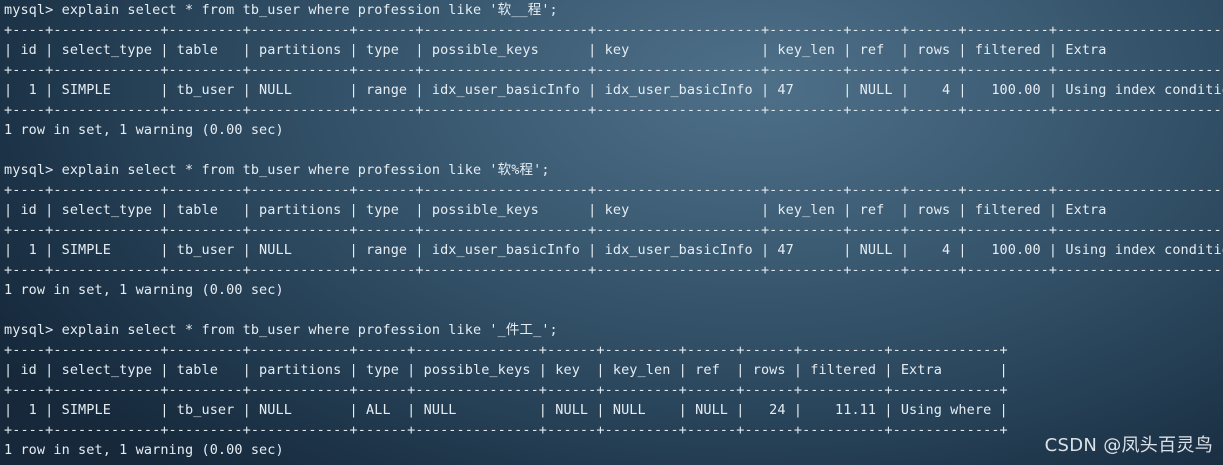  I want to click on csdn-watermark: CSDN @凤头百灵鸟, so click(1128, 445).